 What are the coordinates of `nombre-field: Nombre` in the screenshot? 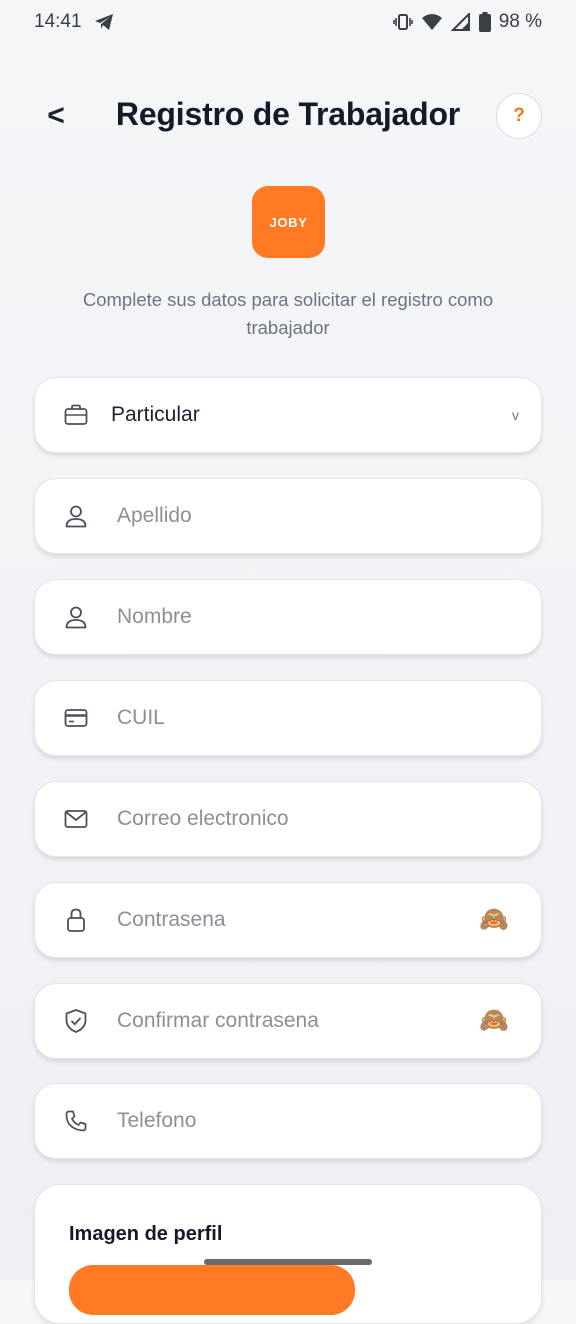 It's located at (288, 617).